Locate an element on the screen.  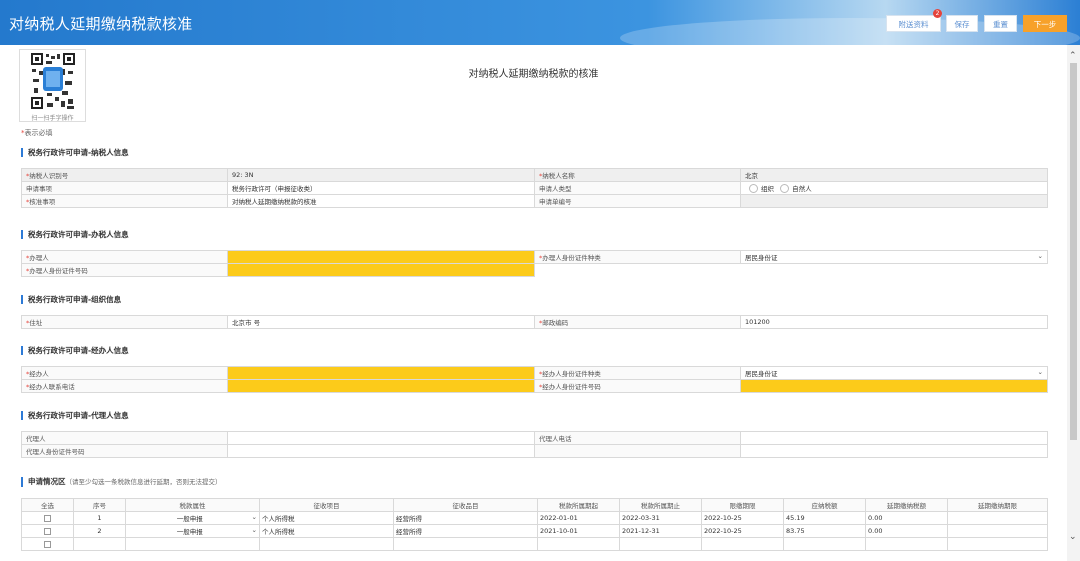
table-row: *核准事项 对纳税人延期缴纳税款的核准 申请单编号 is located at coordinates (534, 201).